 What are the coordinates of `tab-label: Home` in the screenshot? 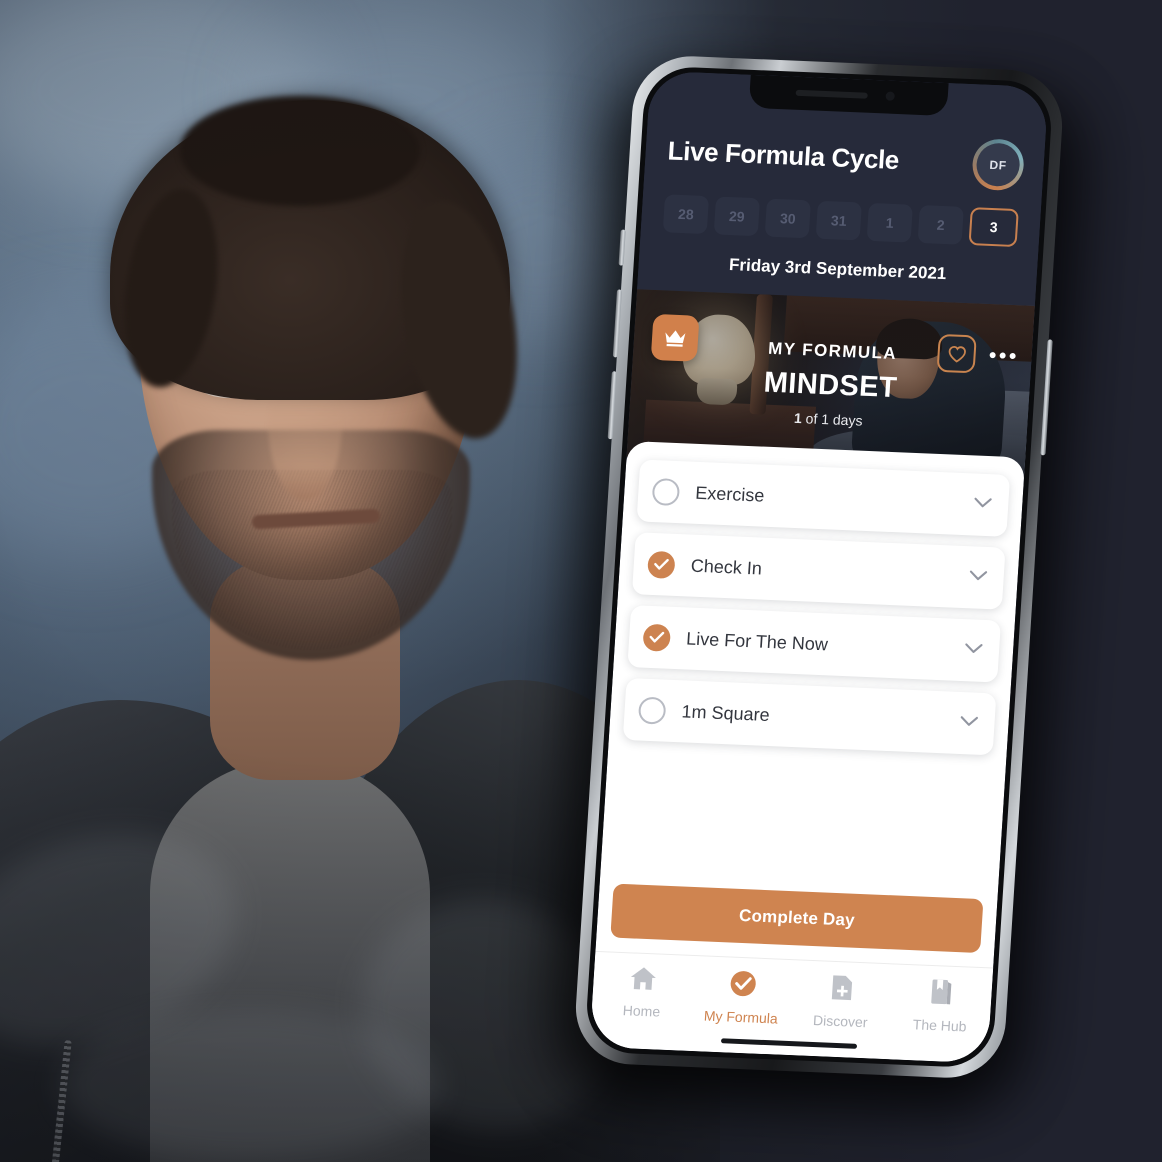 It's located at (641, 1011).